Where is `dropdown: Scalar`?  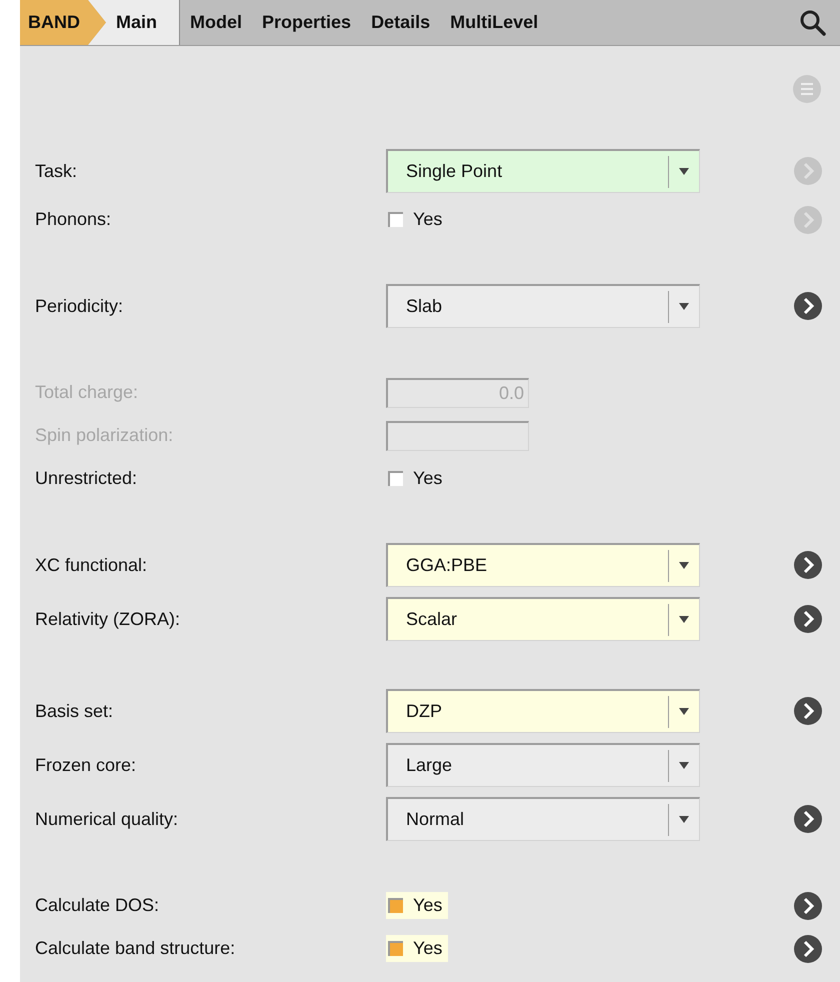 dropdown: Scalar is located at coordinates (543, 619).